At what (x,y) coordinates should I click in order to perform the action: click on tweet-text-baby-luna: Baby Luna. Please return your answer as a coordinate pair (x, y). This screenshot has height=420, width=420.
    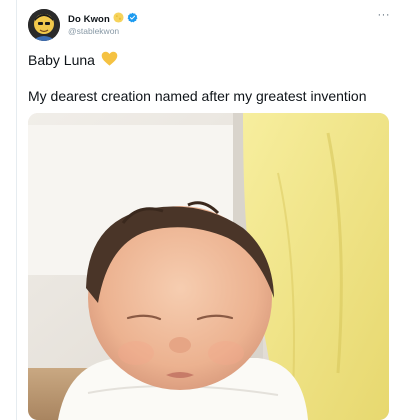
    Looking at the image, I should click on (61, 60).